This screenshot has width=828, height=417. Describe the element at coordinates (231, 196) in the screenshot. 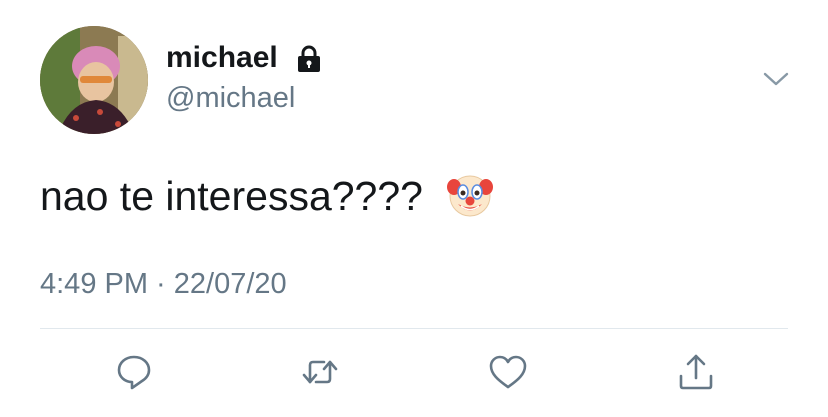

I see `tweet-text: nao te interessa????` at that location.